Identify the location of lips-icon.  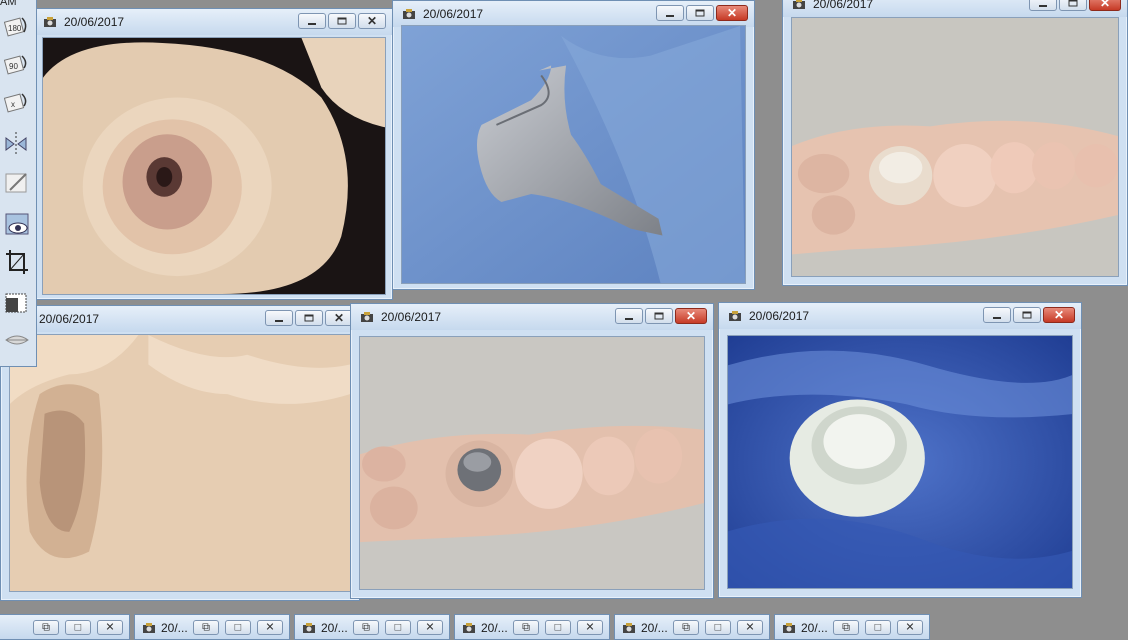
(17, 340).